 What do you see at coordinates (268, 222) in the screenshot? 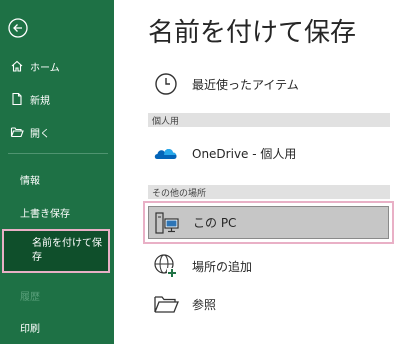
I see `location-this-pc: この PC` at bounding box center [268, 222].